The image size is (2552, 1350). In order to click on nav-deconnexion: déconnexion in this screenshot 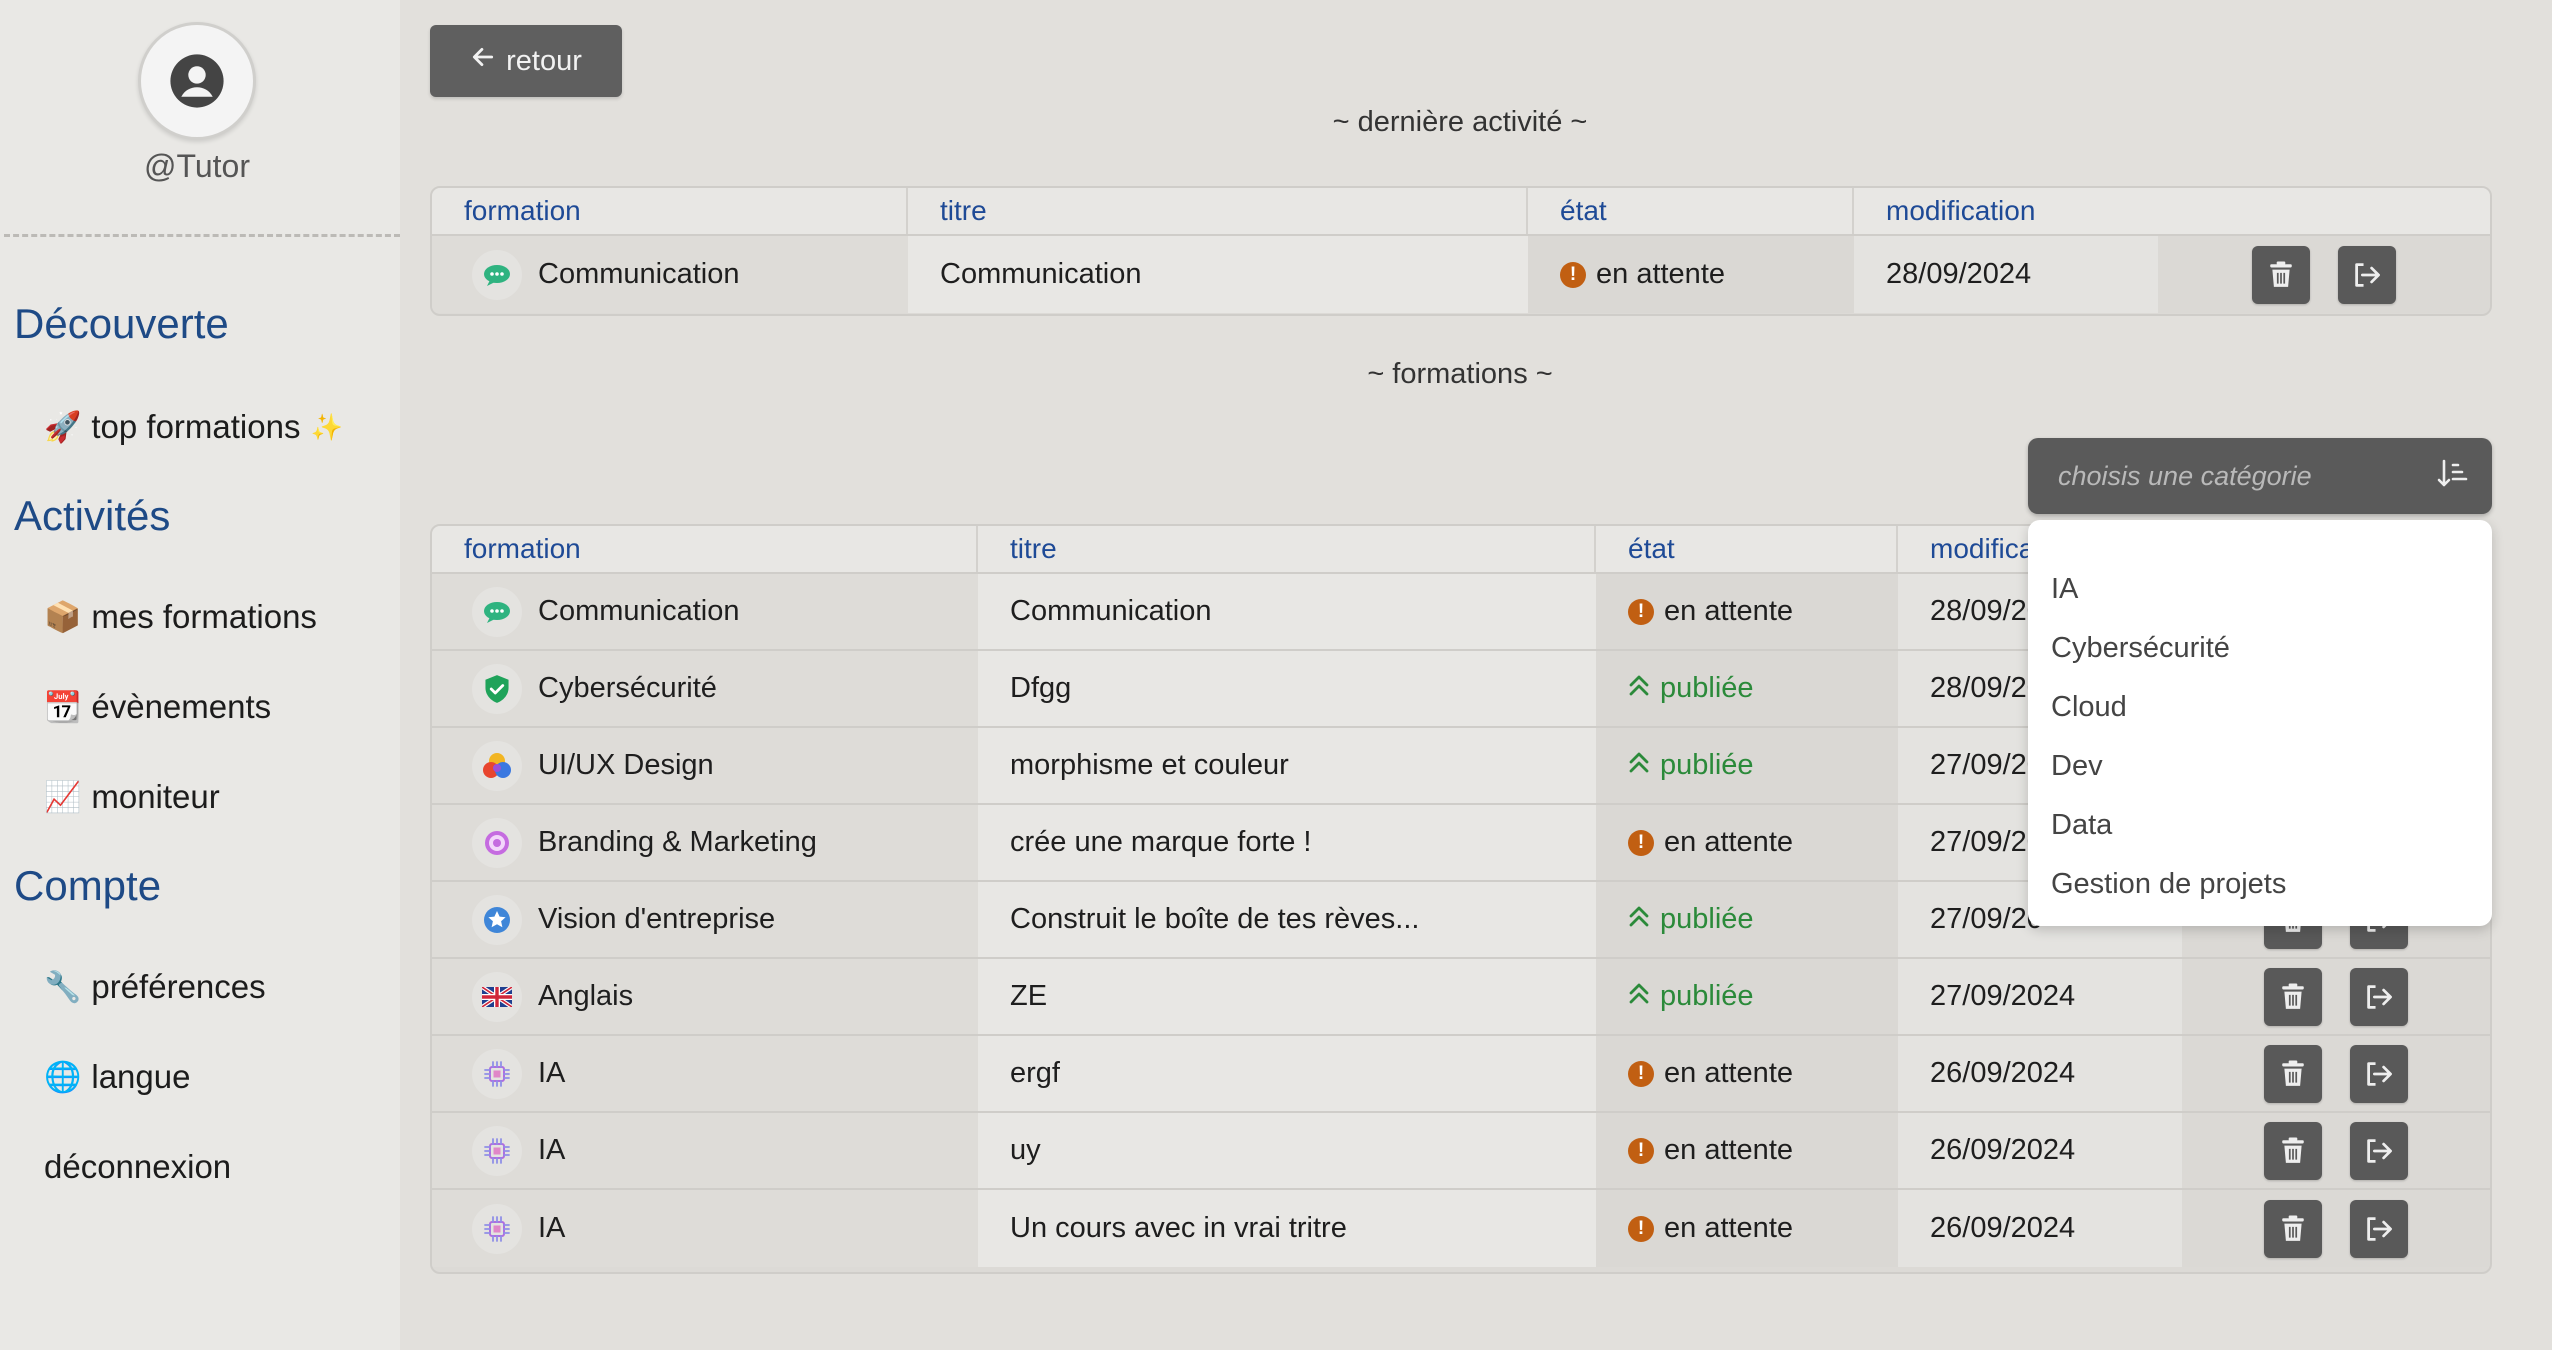, I will do `click(137, 1167)`.